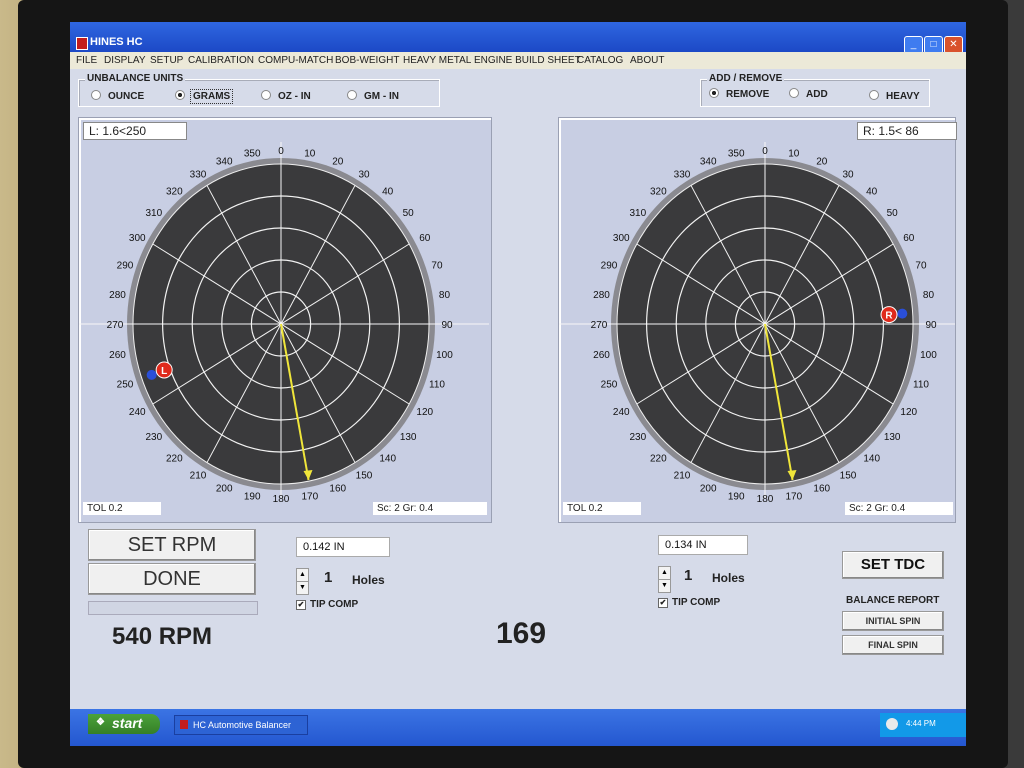 The width and height of the screenshot is (1024, 768). Describe the element at coordinates (521, 633) in the screenshot. I see `center-value: 169` at that location.